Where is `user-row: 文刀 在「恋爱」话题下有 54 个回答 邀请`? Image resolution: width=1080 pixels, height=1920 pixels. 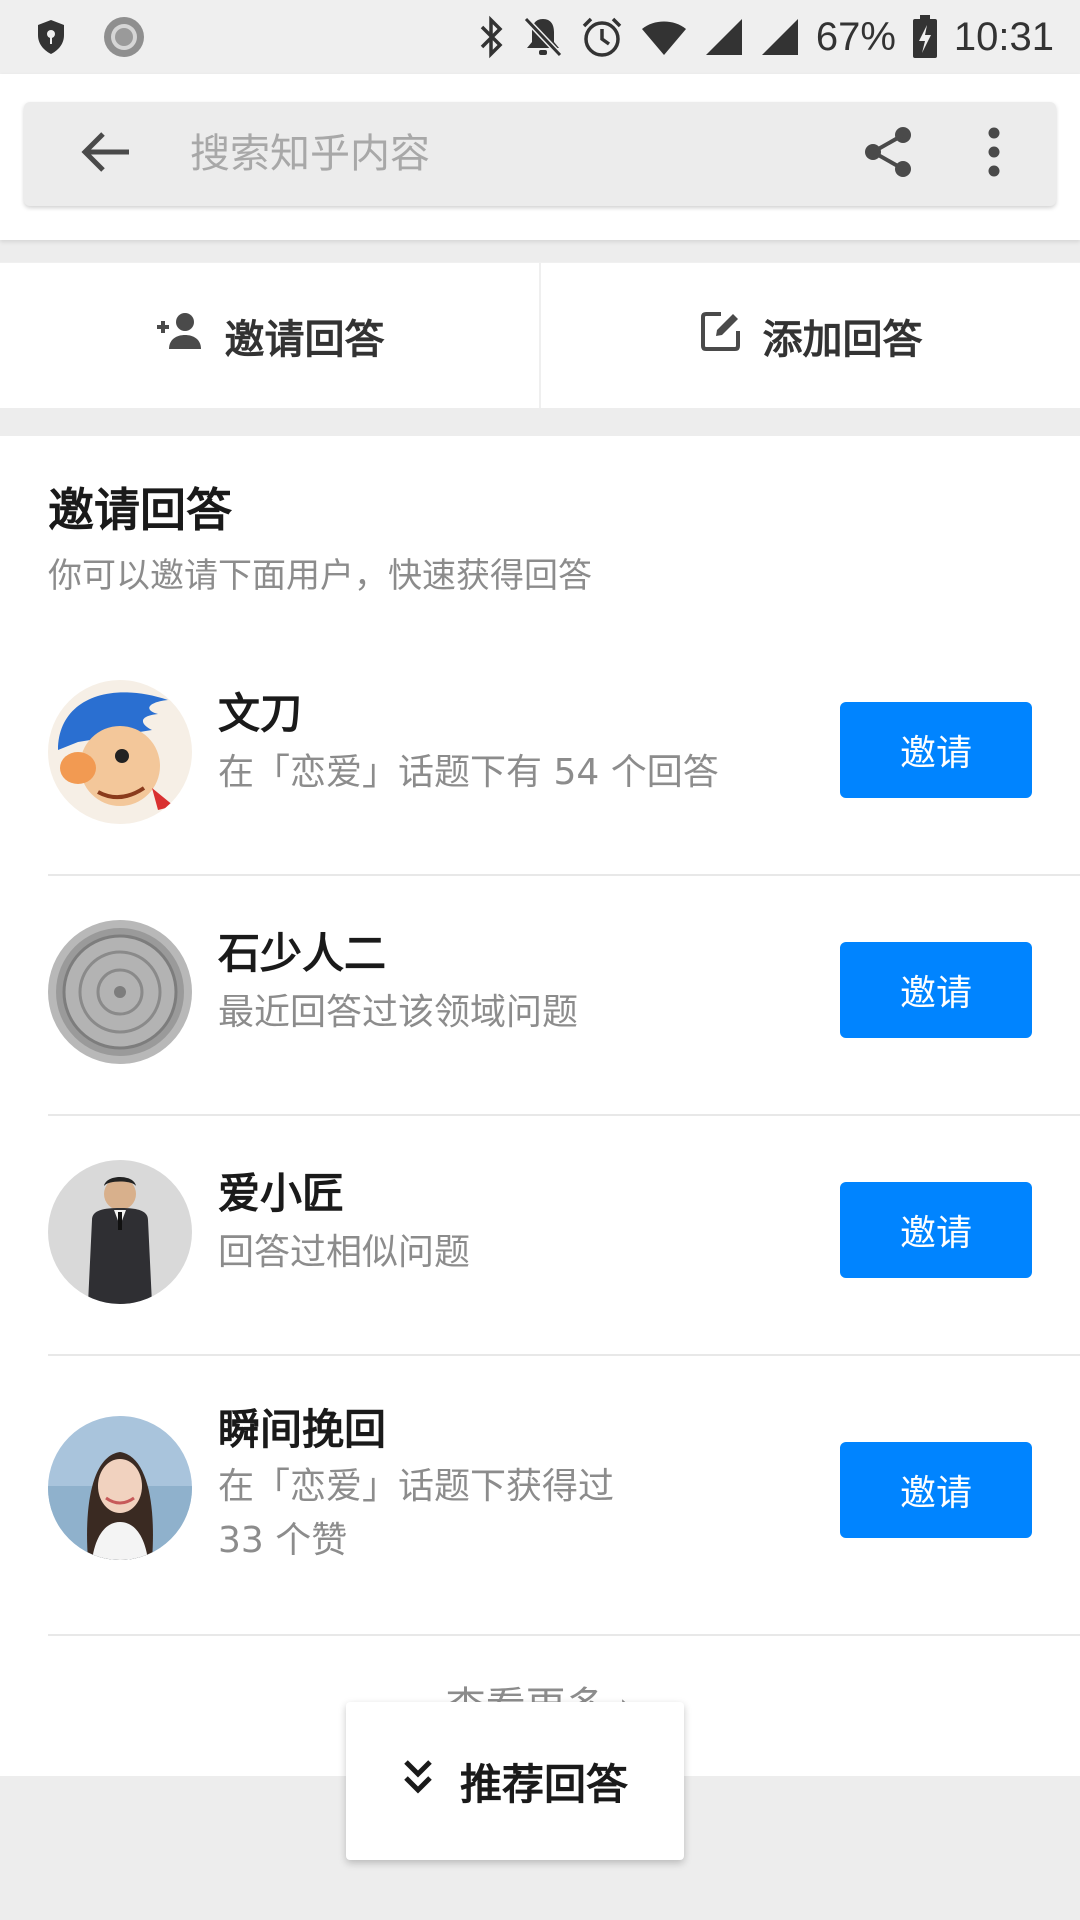 user-row: 文刀 在「恋爱」话题下有 54 个回答 邀请 is located at coordinates (540, 756).